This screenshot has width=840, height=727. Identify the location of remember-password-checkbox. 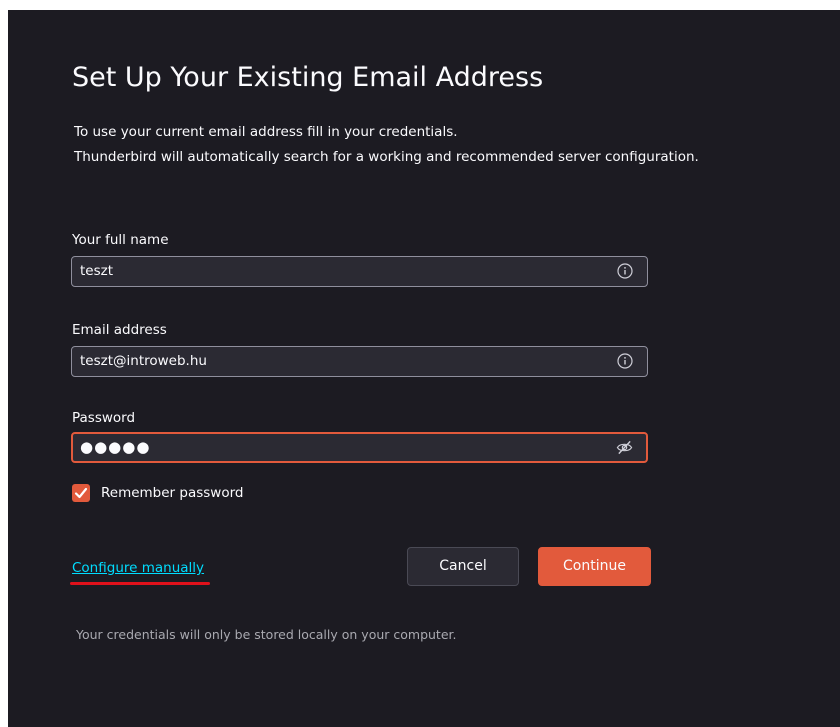
(81, 493).